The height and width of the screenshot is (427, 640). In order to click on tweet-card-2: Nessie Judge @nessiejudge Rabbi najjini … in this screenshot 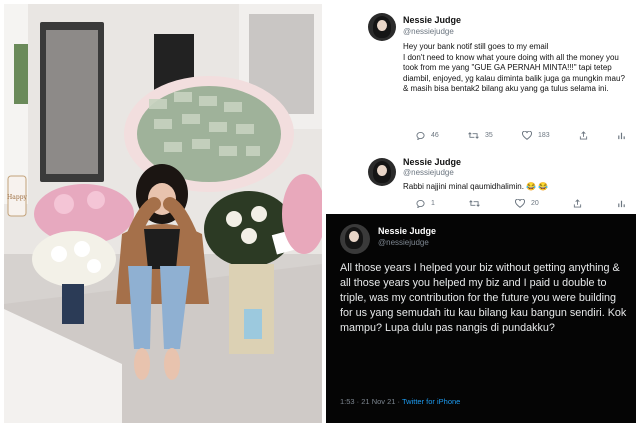, I will do `click(481, 184)`.